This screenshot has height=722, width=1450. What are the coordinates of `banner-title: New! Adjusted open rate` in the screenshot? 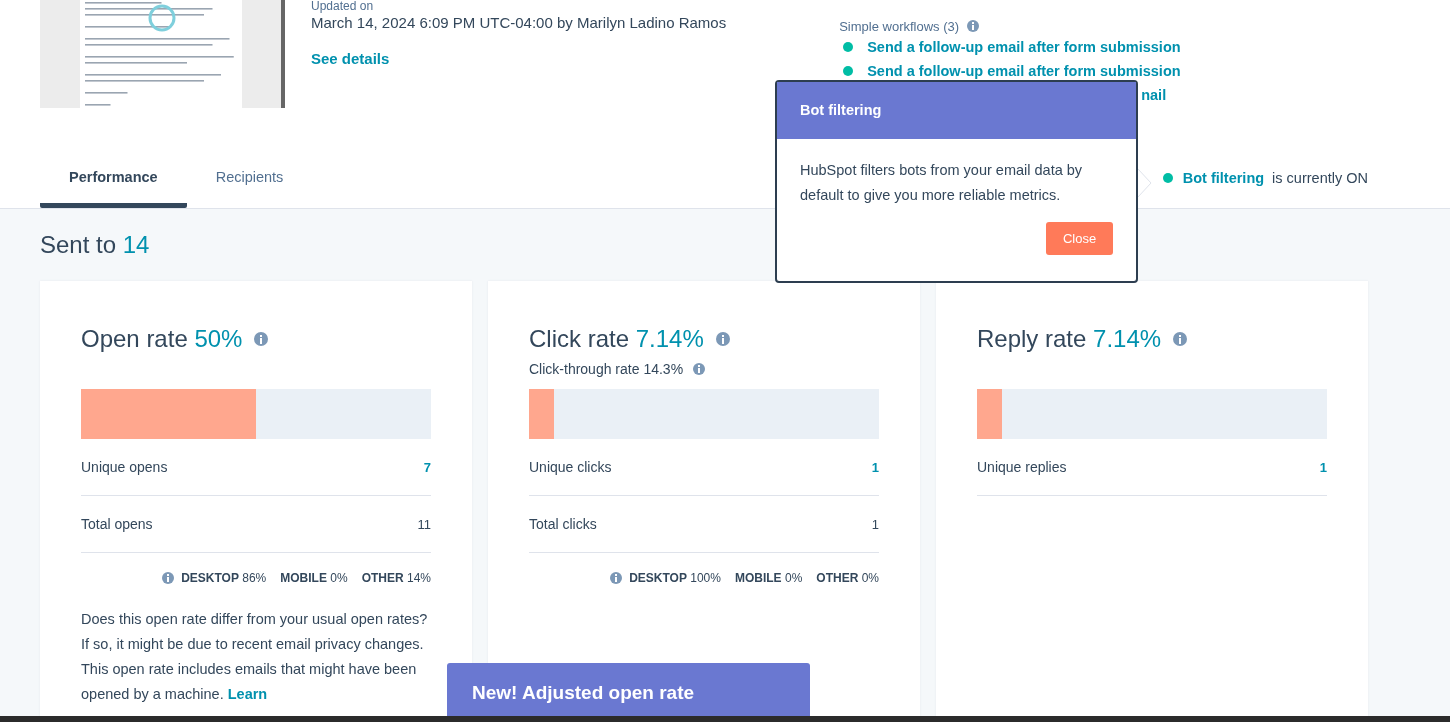 It's located at (583, 692).